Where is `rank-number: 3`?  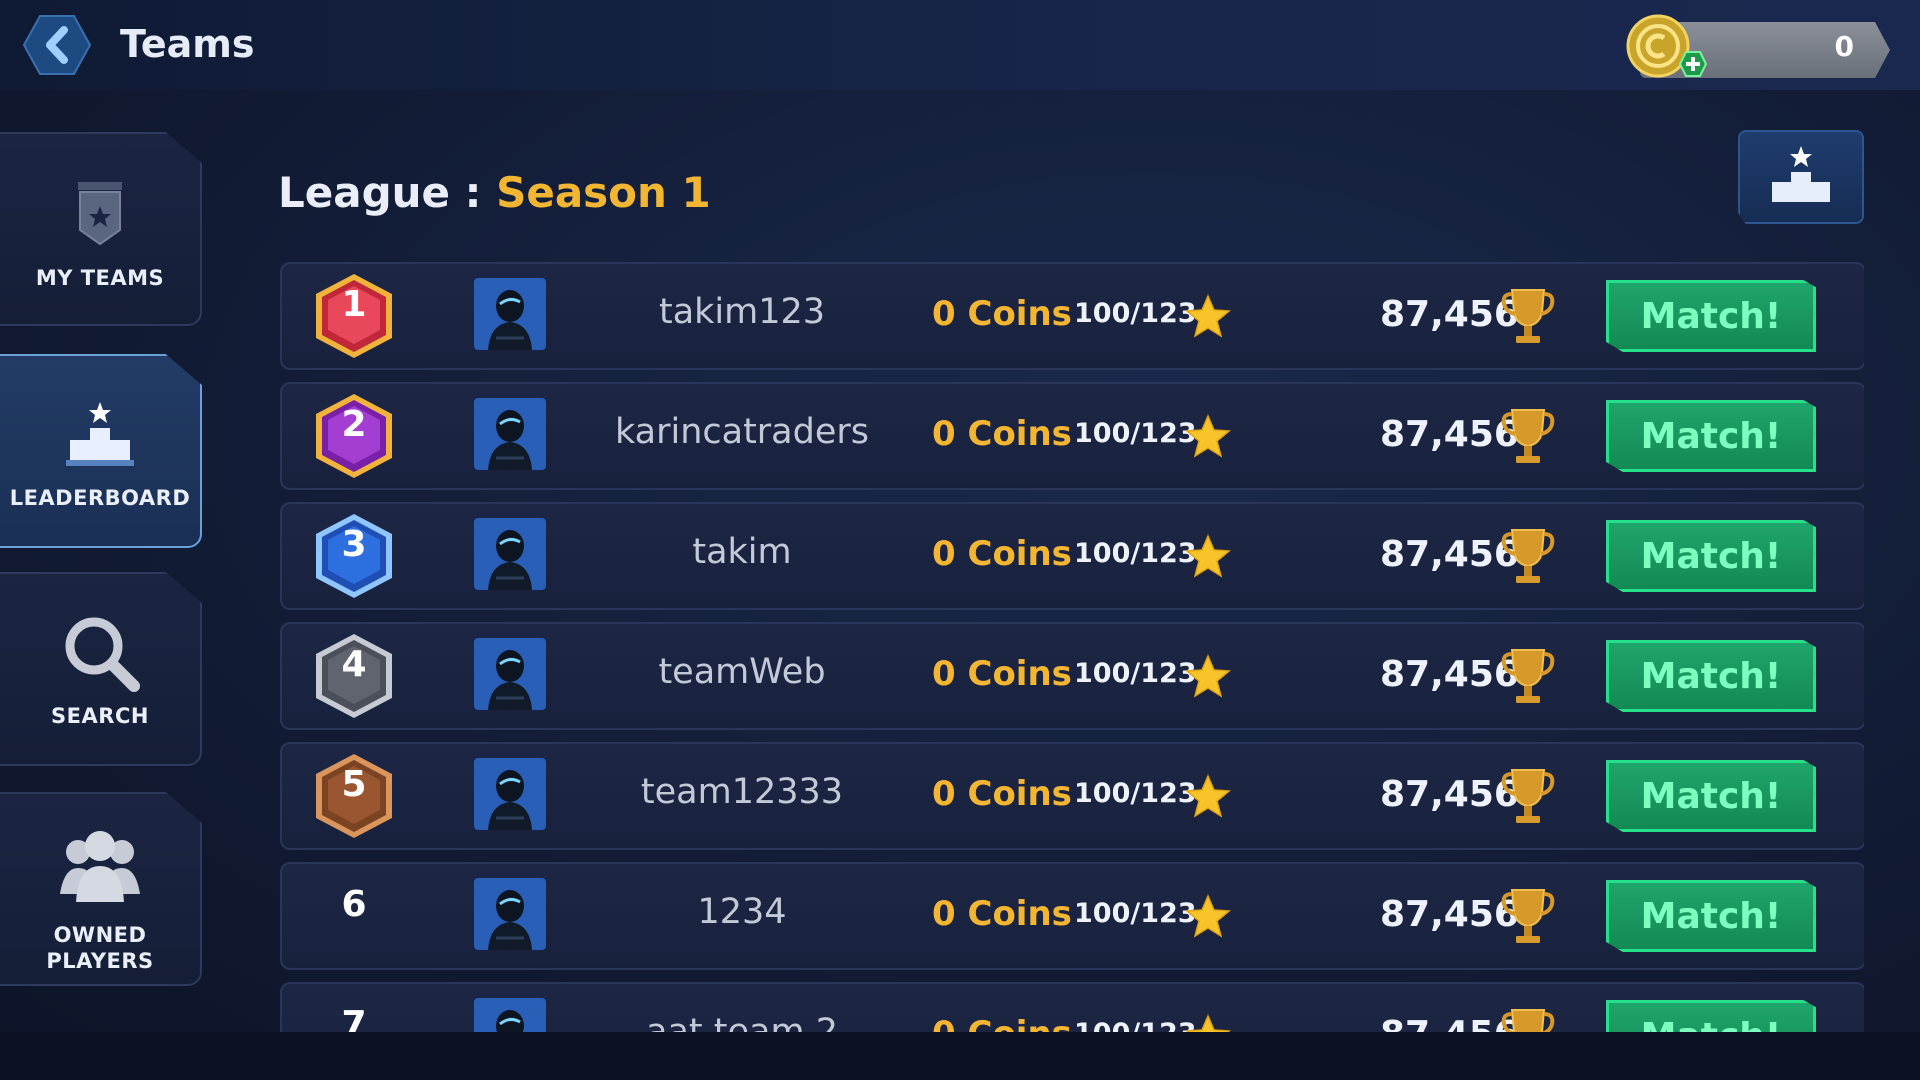
rank-number: 3 is located at coordinates (354, 544).